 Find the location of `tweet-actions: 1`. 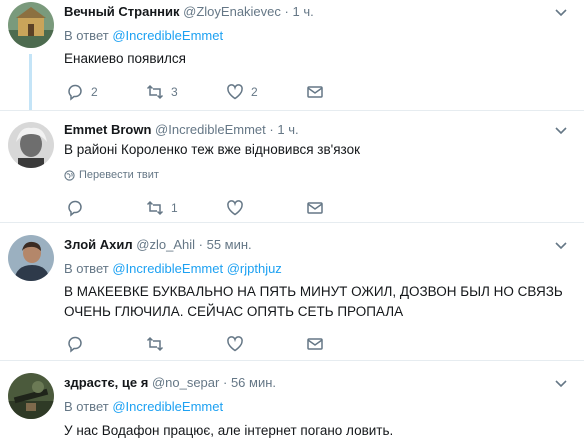

tweet-actions: 1 is located at coordinates (206, 208).